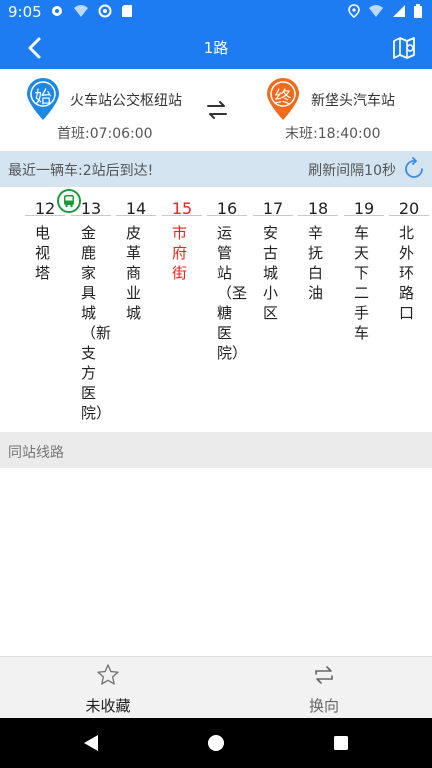 Image resolution: width=432 pixels, height=768 pixels. I want to click on bottom-nav: 未收藏 换向, so click(216, 687).